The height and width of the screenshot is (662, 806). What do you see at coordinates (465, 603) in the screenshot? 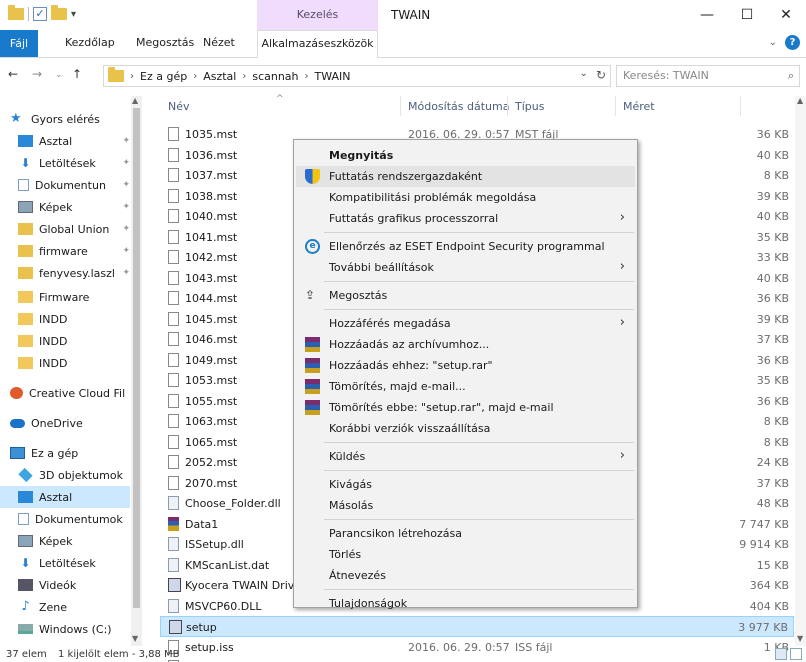
I see `menu-item: Tulajdonságok` at bounding box center [465, 603].